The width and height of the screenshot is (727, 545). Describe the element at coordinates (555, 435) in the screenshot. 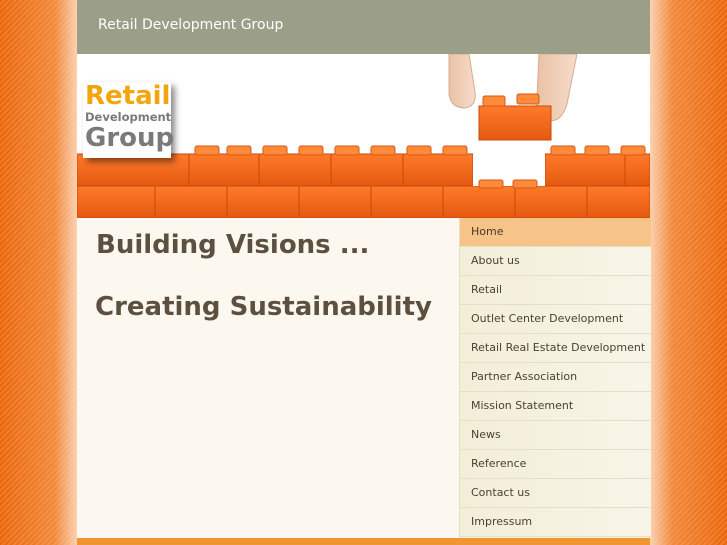

I see `nav-item-news: News` at that location.